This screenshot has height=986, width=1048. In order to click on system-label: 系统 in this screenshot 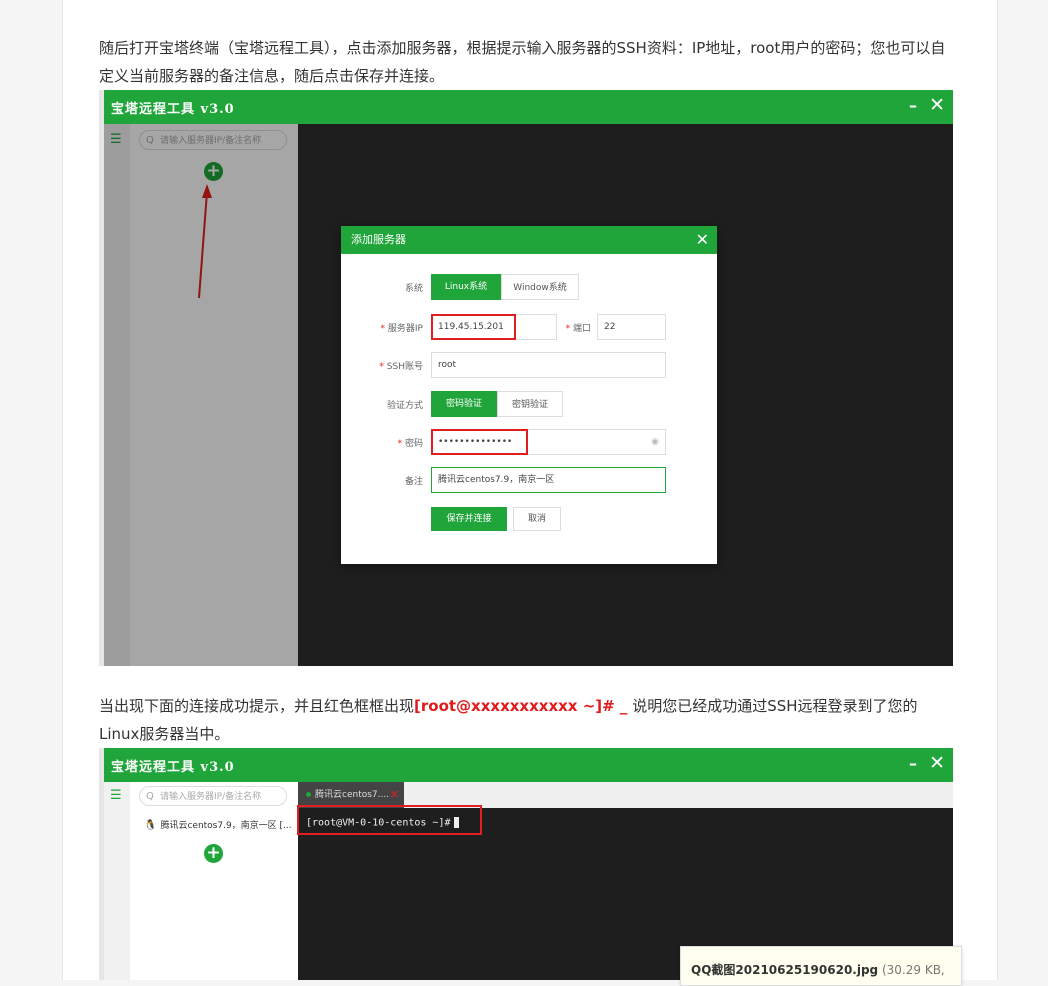, I will do `click(413, 289)`.